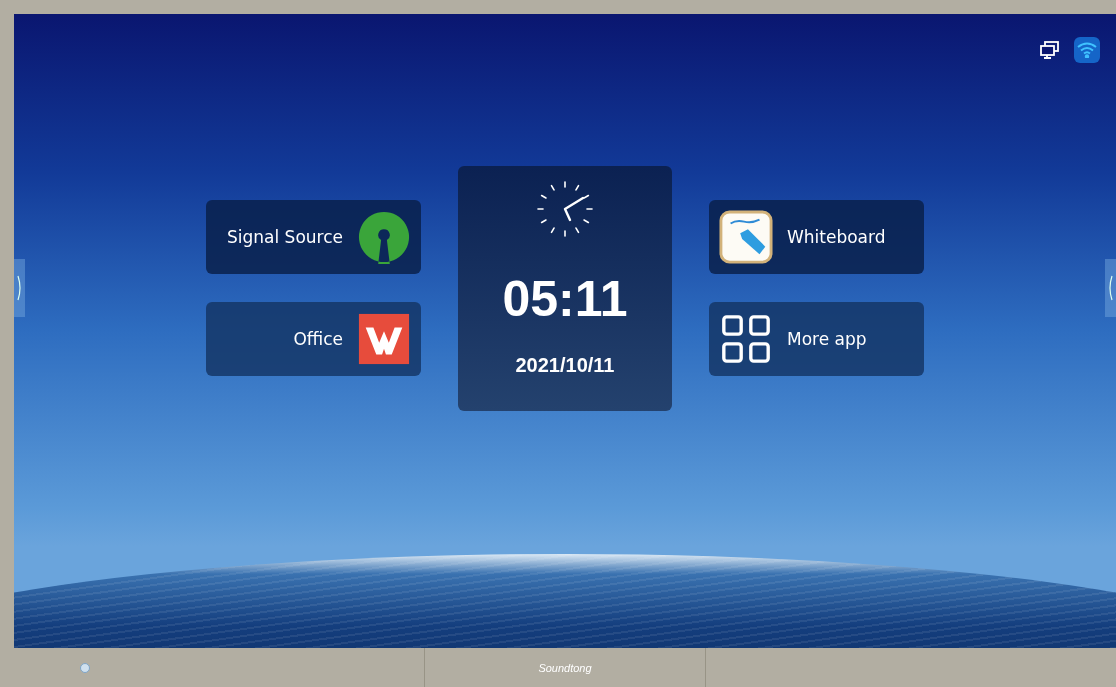 The width and height of the screenshot is (1116, 687). Describe the element at coordinates (85, 667) in the screenshot. I see `power-indicator-light` at that location.